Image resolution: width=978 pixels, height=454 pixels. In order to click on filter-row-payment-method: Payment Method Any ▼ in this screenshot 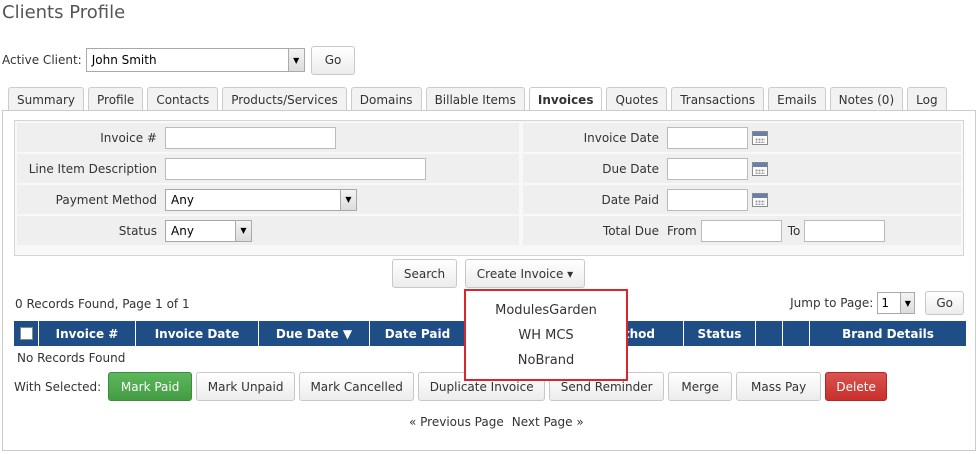, I will do `click(268, 199)`.